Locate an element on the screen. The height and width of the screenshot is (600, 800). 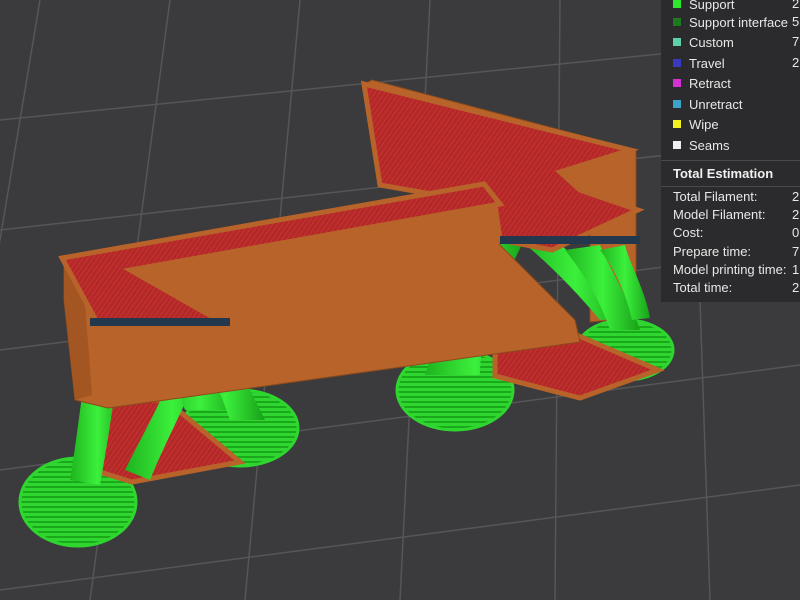
support-swatch-icon is located at coordinates (677, 4).